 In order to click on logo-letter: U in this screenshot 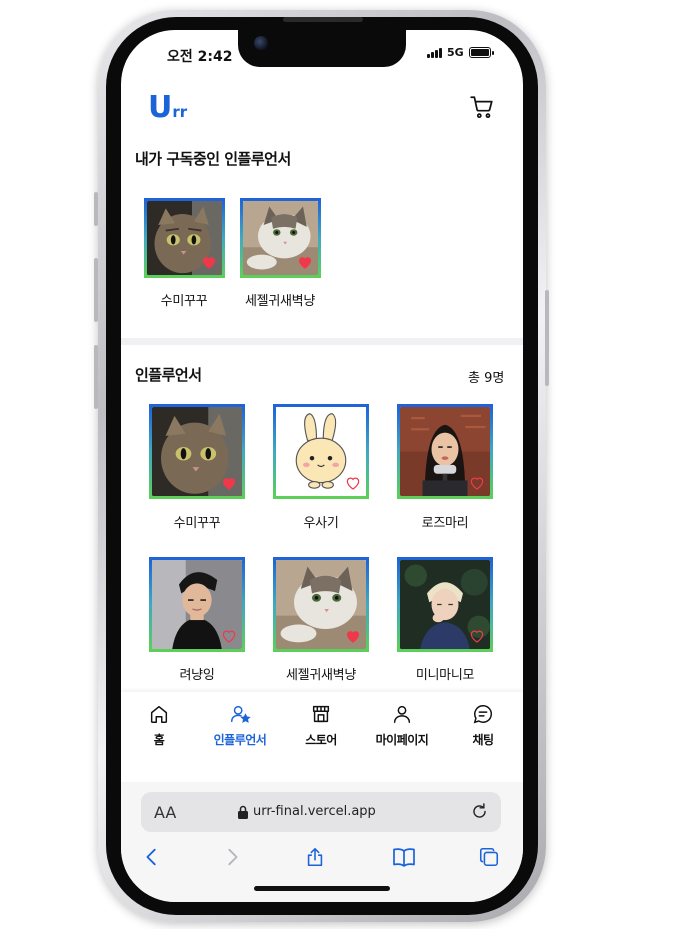, I will do `click(160, 107)`.